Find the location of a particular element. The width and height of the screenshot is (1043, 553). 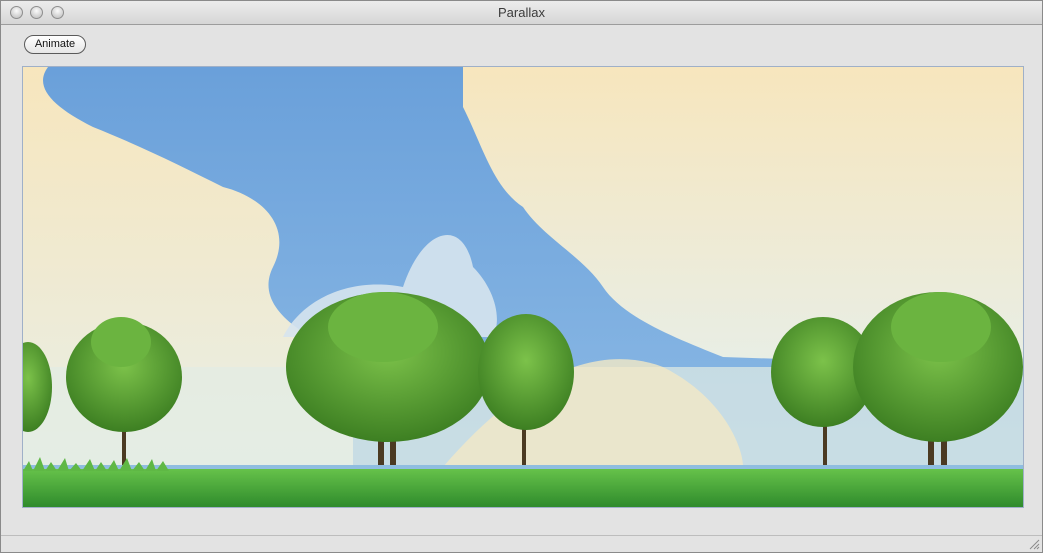

animate-button: Animate is located at coordinates (55, 44).